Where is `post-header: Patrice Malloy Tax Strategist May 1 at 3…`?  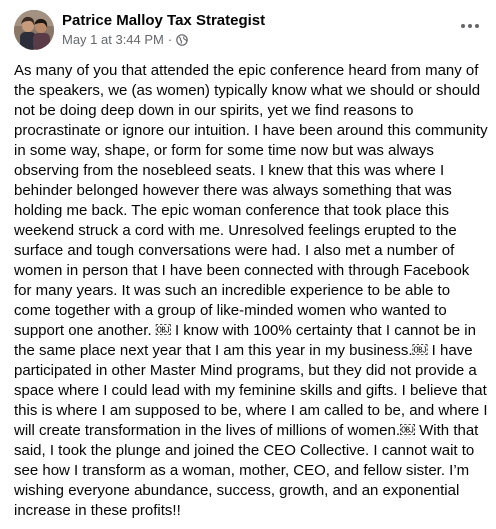 post-header: Patrice Malloy Tax Strategist May 1 at 3… is located at coordinates (248, 32).